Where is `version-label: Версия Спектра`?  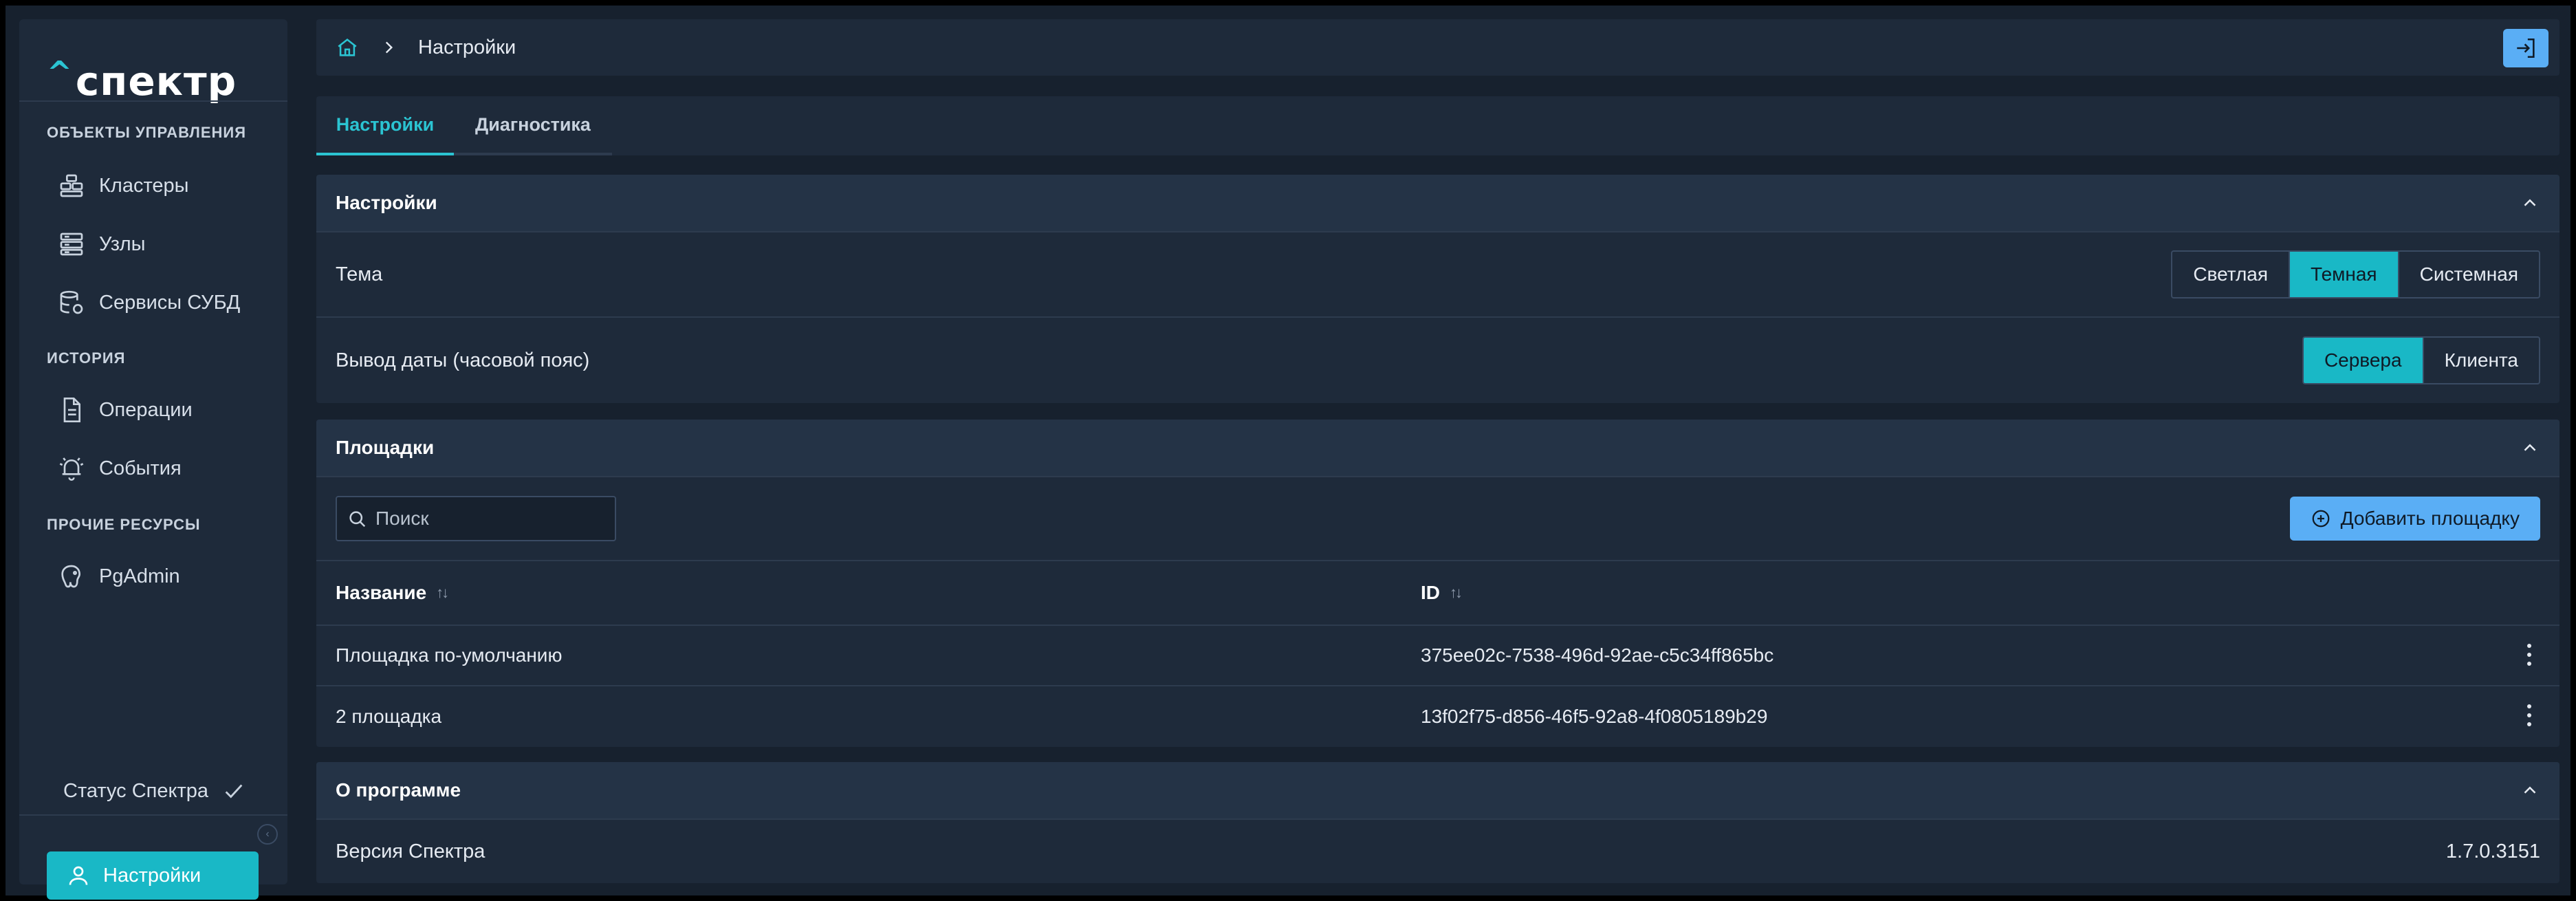
version-label: Версия Спектра is located at coordinates (410, 851).